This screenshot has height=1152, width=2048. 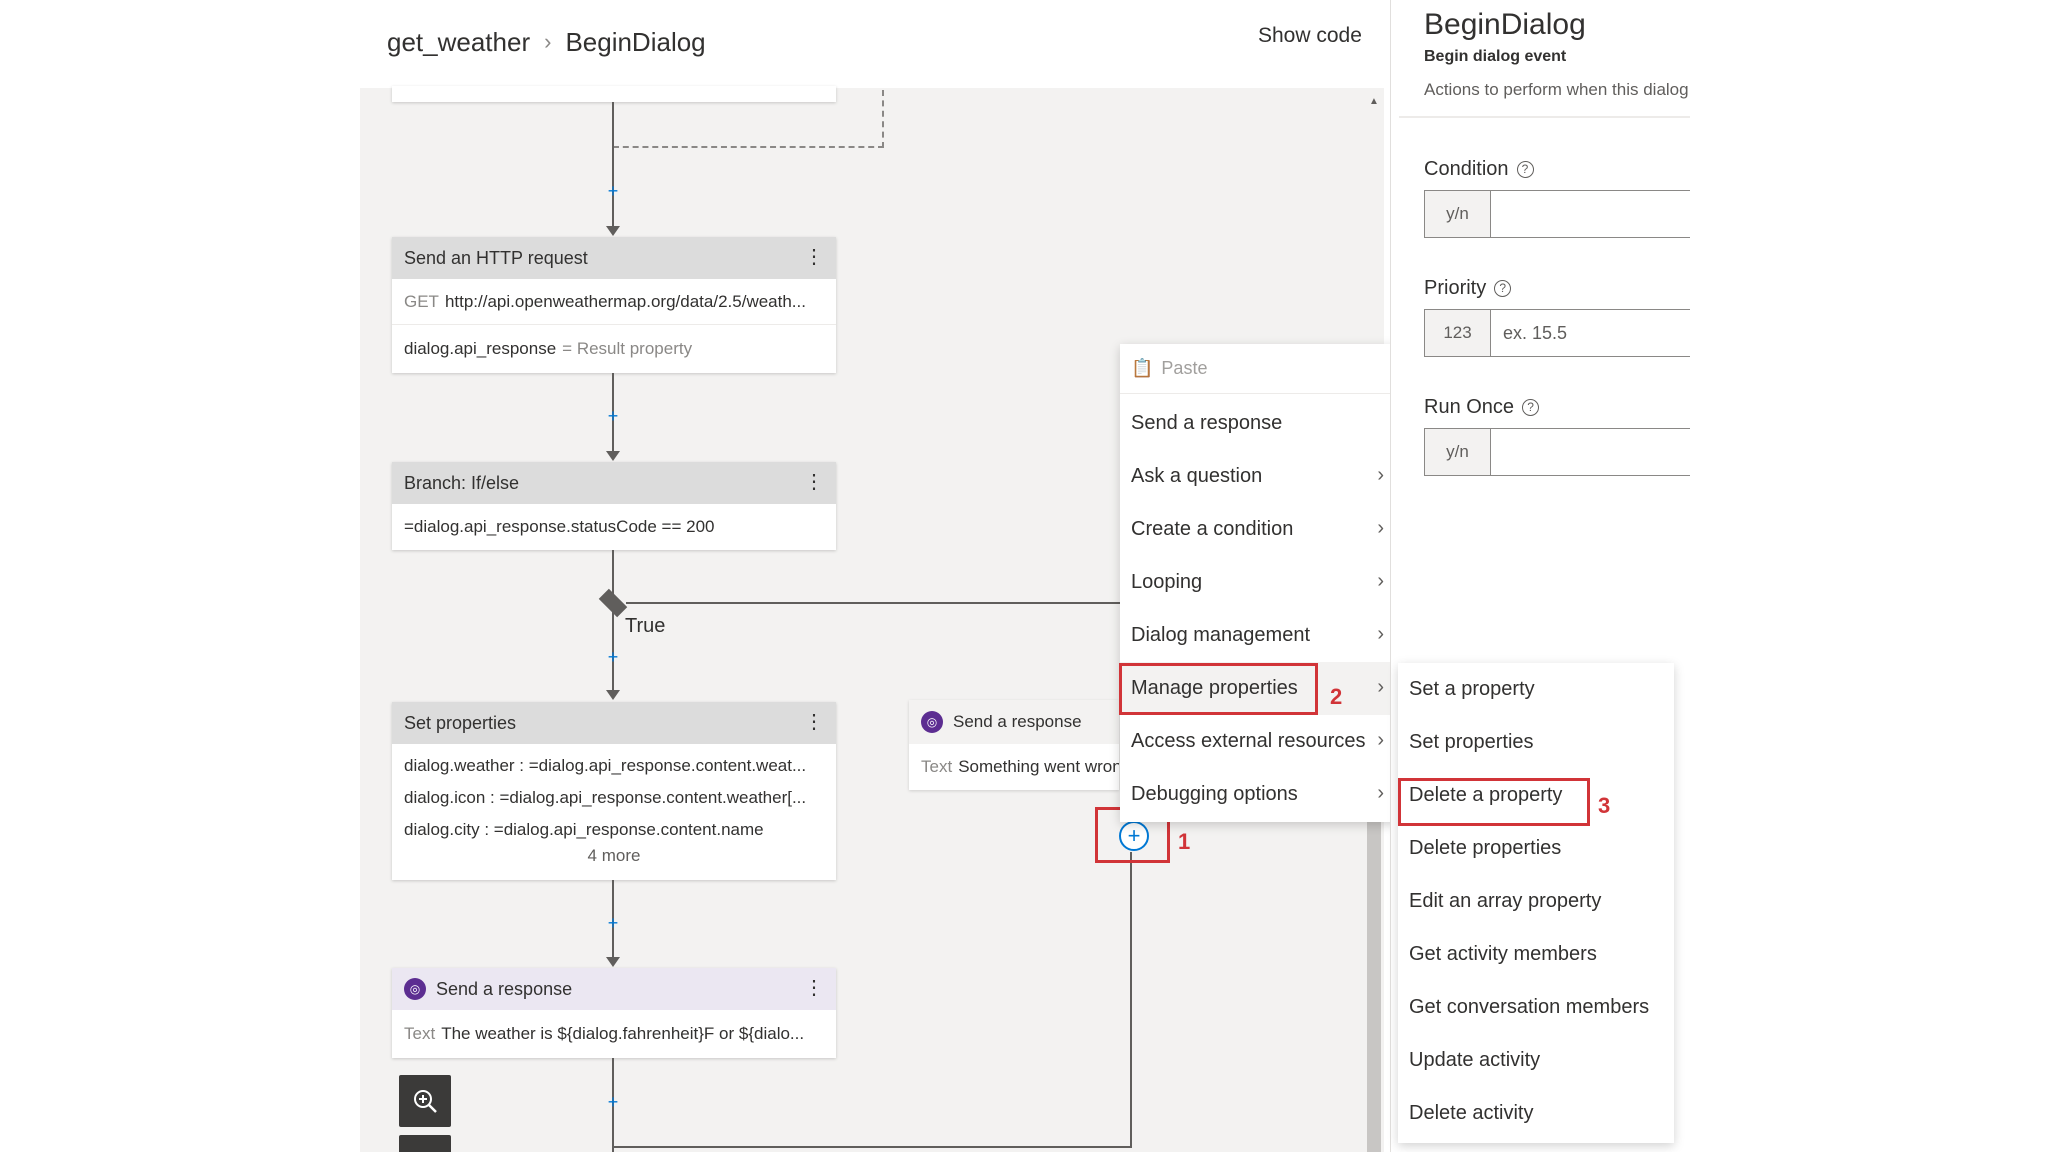 I want to click on menu-item-ask-question: Ask a question ›, so click(x=1259, y=476).